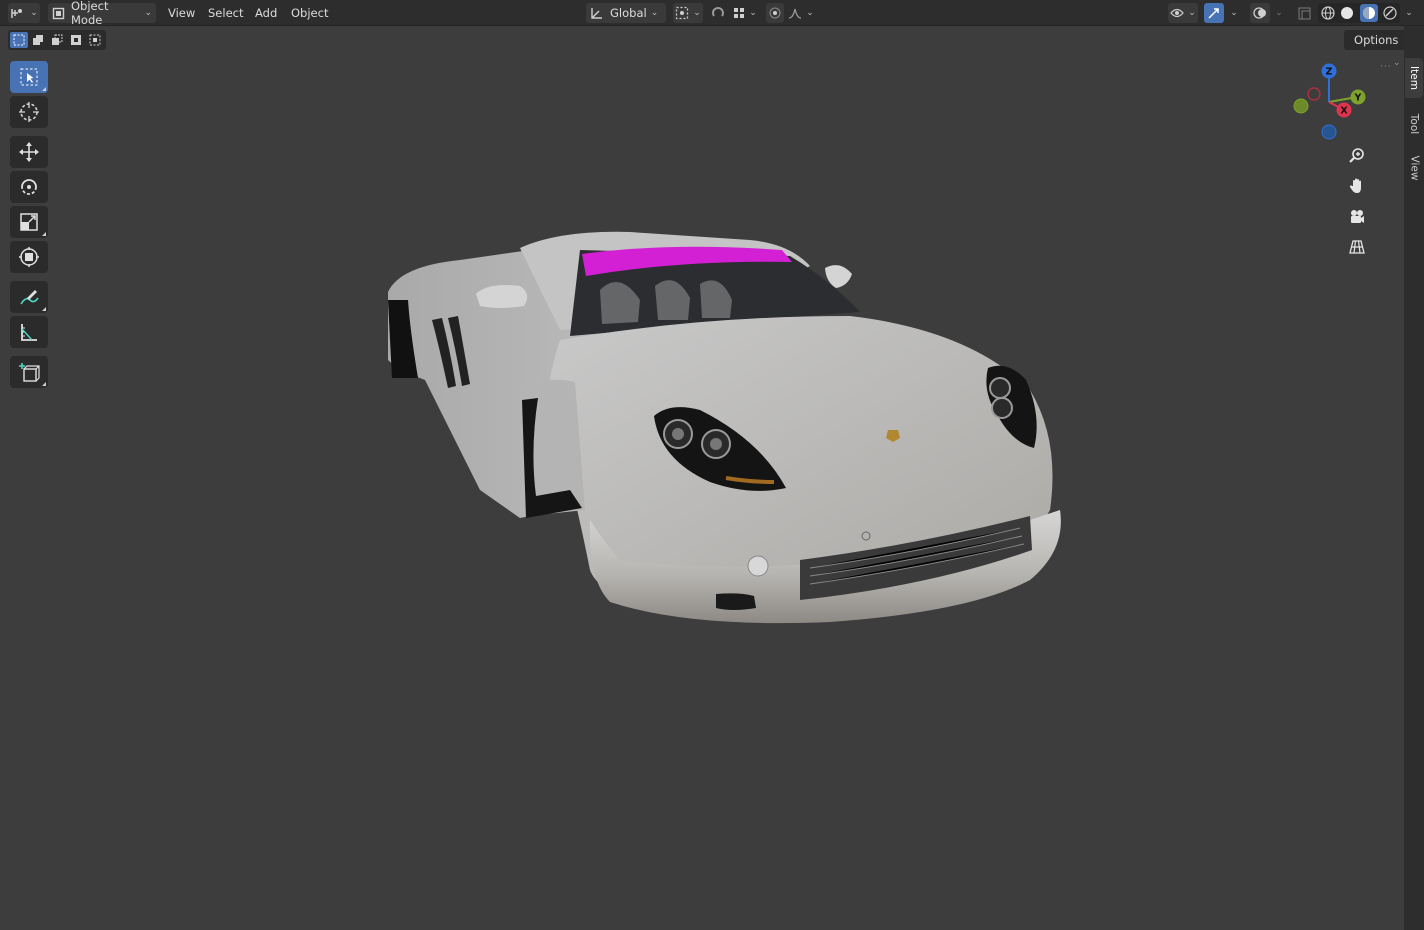 Image resolution: width=1424 pixels, height=930 pixels. I want to click on select-extend-icon, so click(38, 40).